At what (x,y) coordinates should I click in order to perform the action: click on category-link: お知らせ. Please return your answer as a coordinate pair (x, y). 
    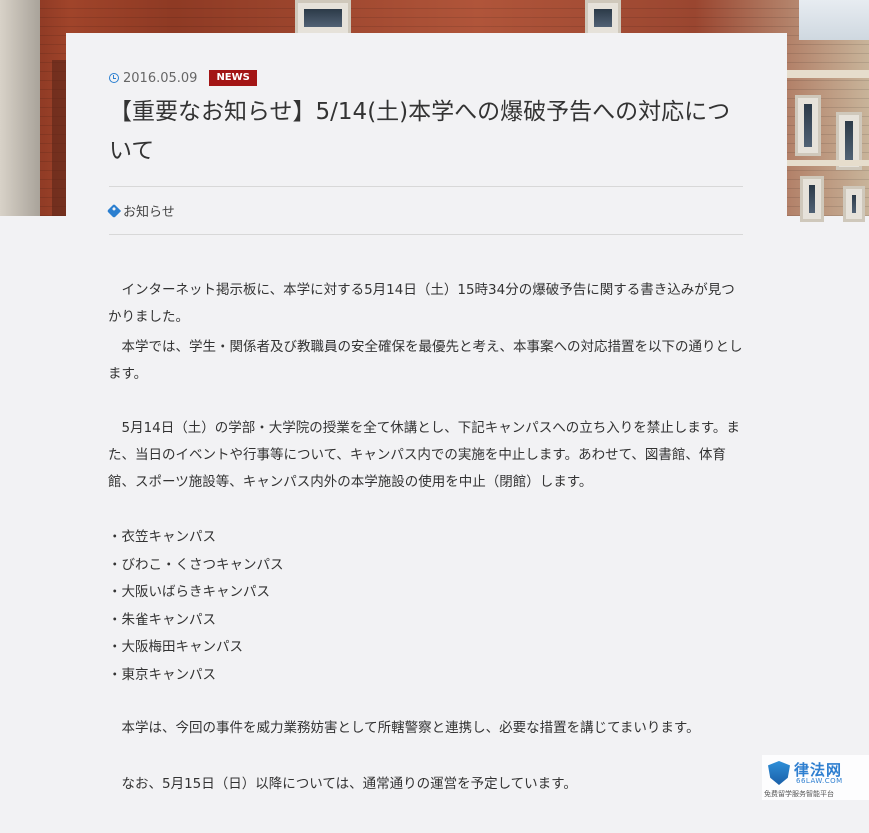
    Looking at the image, I should click on (140, 210).